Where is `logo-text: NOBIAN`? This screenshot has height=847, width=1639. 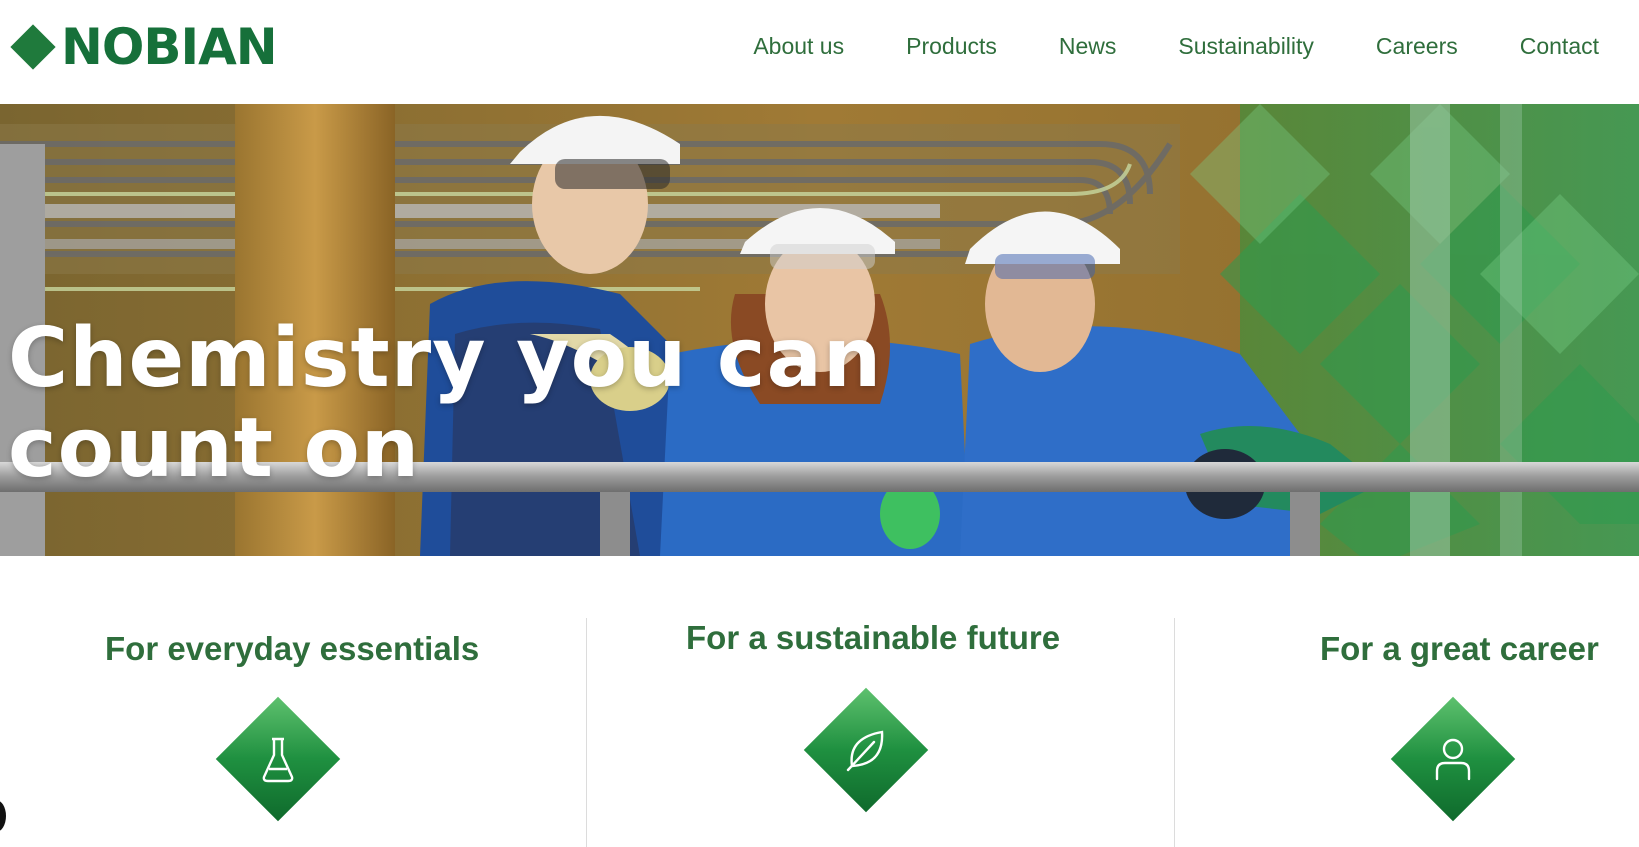
logo-text: NOBIAN is located at coordinates (169, 47).